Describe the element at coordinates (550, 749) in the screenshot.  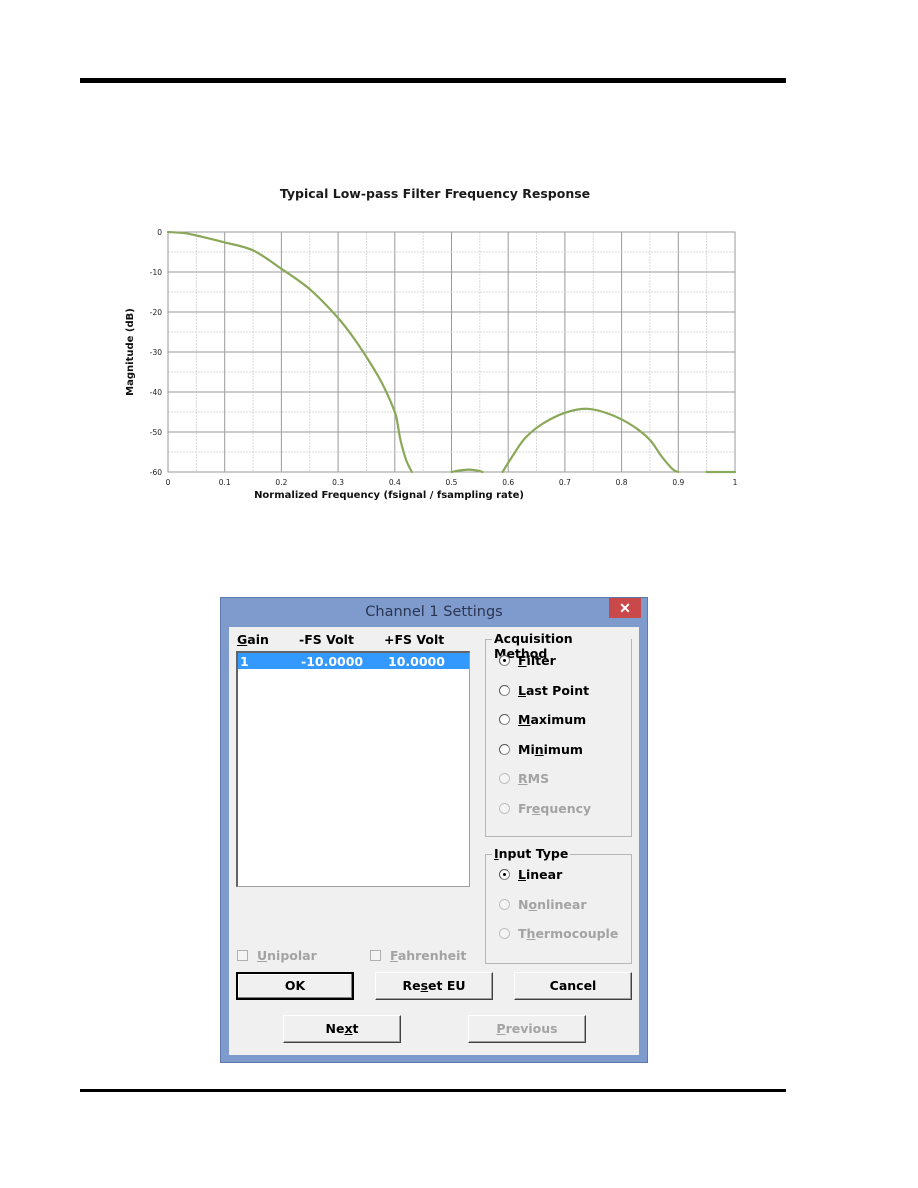
I see `radio-label: Minimum` at that location.